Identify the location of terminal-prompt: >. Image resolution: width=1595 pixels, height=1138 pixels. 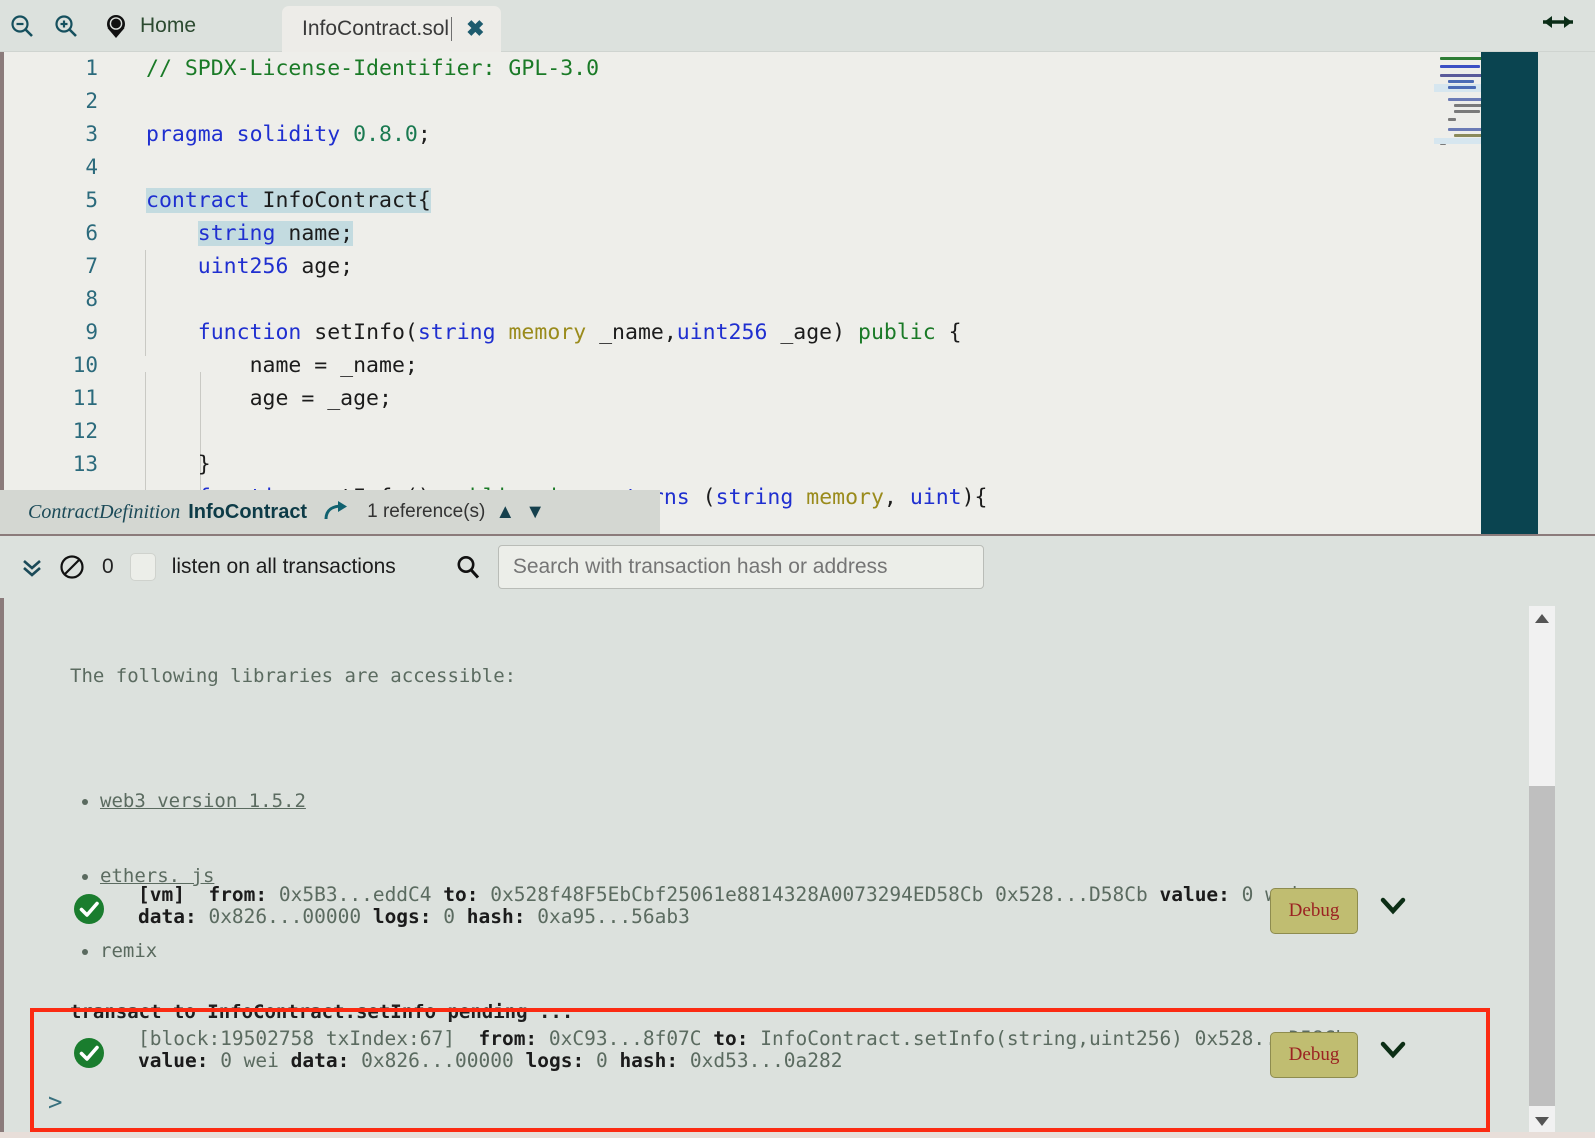
(55, 1102).